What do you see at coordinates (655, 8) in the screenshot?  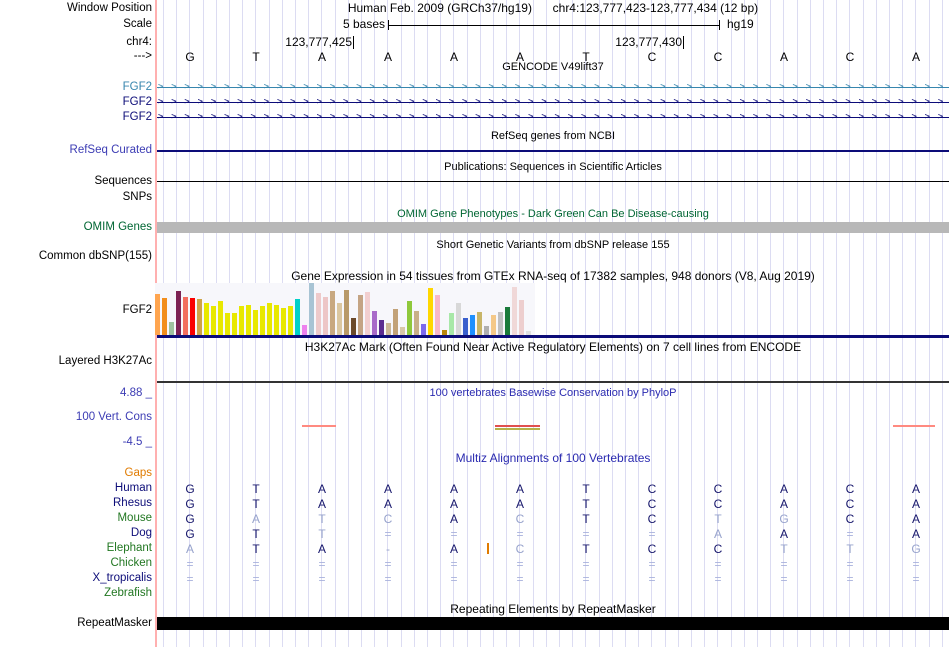 I see `position-text: chr4:123,777,423-123,777,434 (12 bp)` at bounding box center [655, 8].